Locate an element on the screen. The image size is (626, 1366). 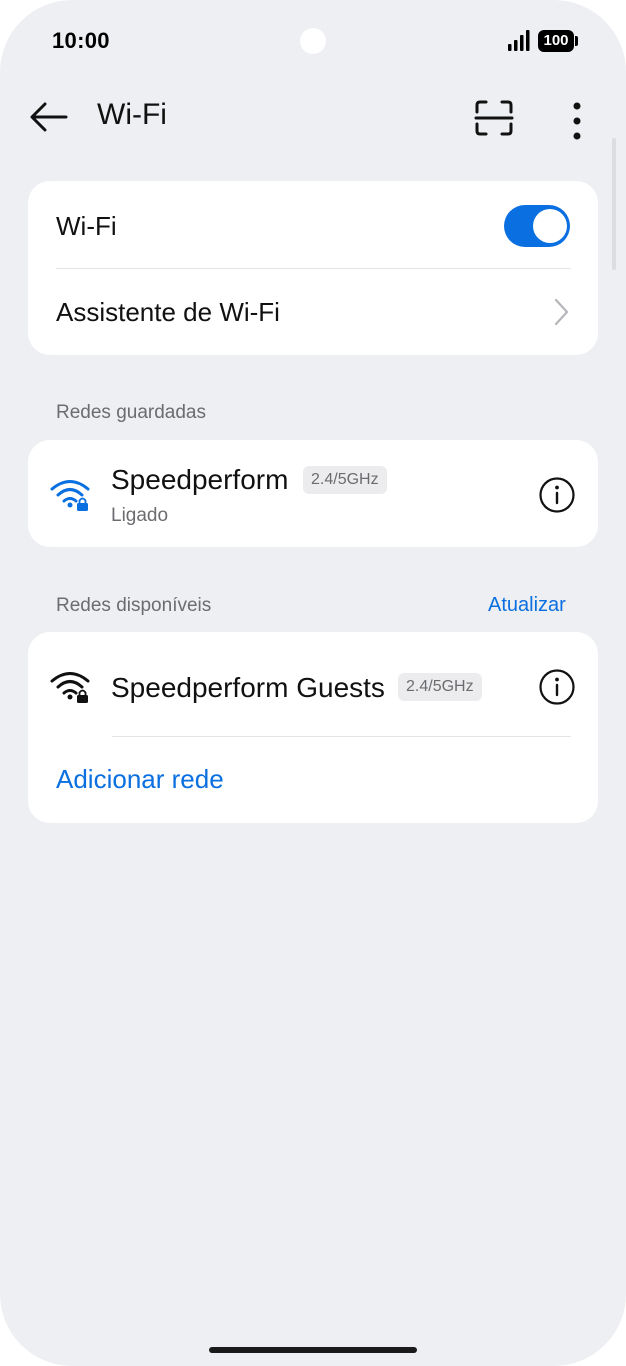
signal-bars-icon is located at coordinates (519, 40).